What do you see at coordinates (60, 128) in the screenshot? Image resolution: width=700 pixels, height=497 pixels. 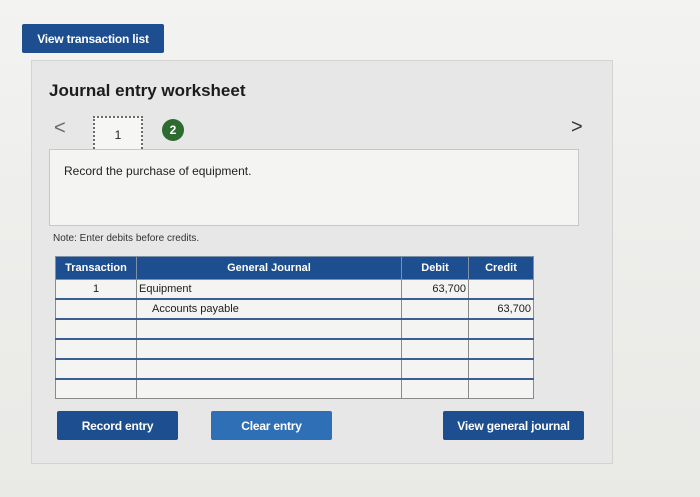 I see `prev-arrow-icon: <` at bounding box center [60, 128].